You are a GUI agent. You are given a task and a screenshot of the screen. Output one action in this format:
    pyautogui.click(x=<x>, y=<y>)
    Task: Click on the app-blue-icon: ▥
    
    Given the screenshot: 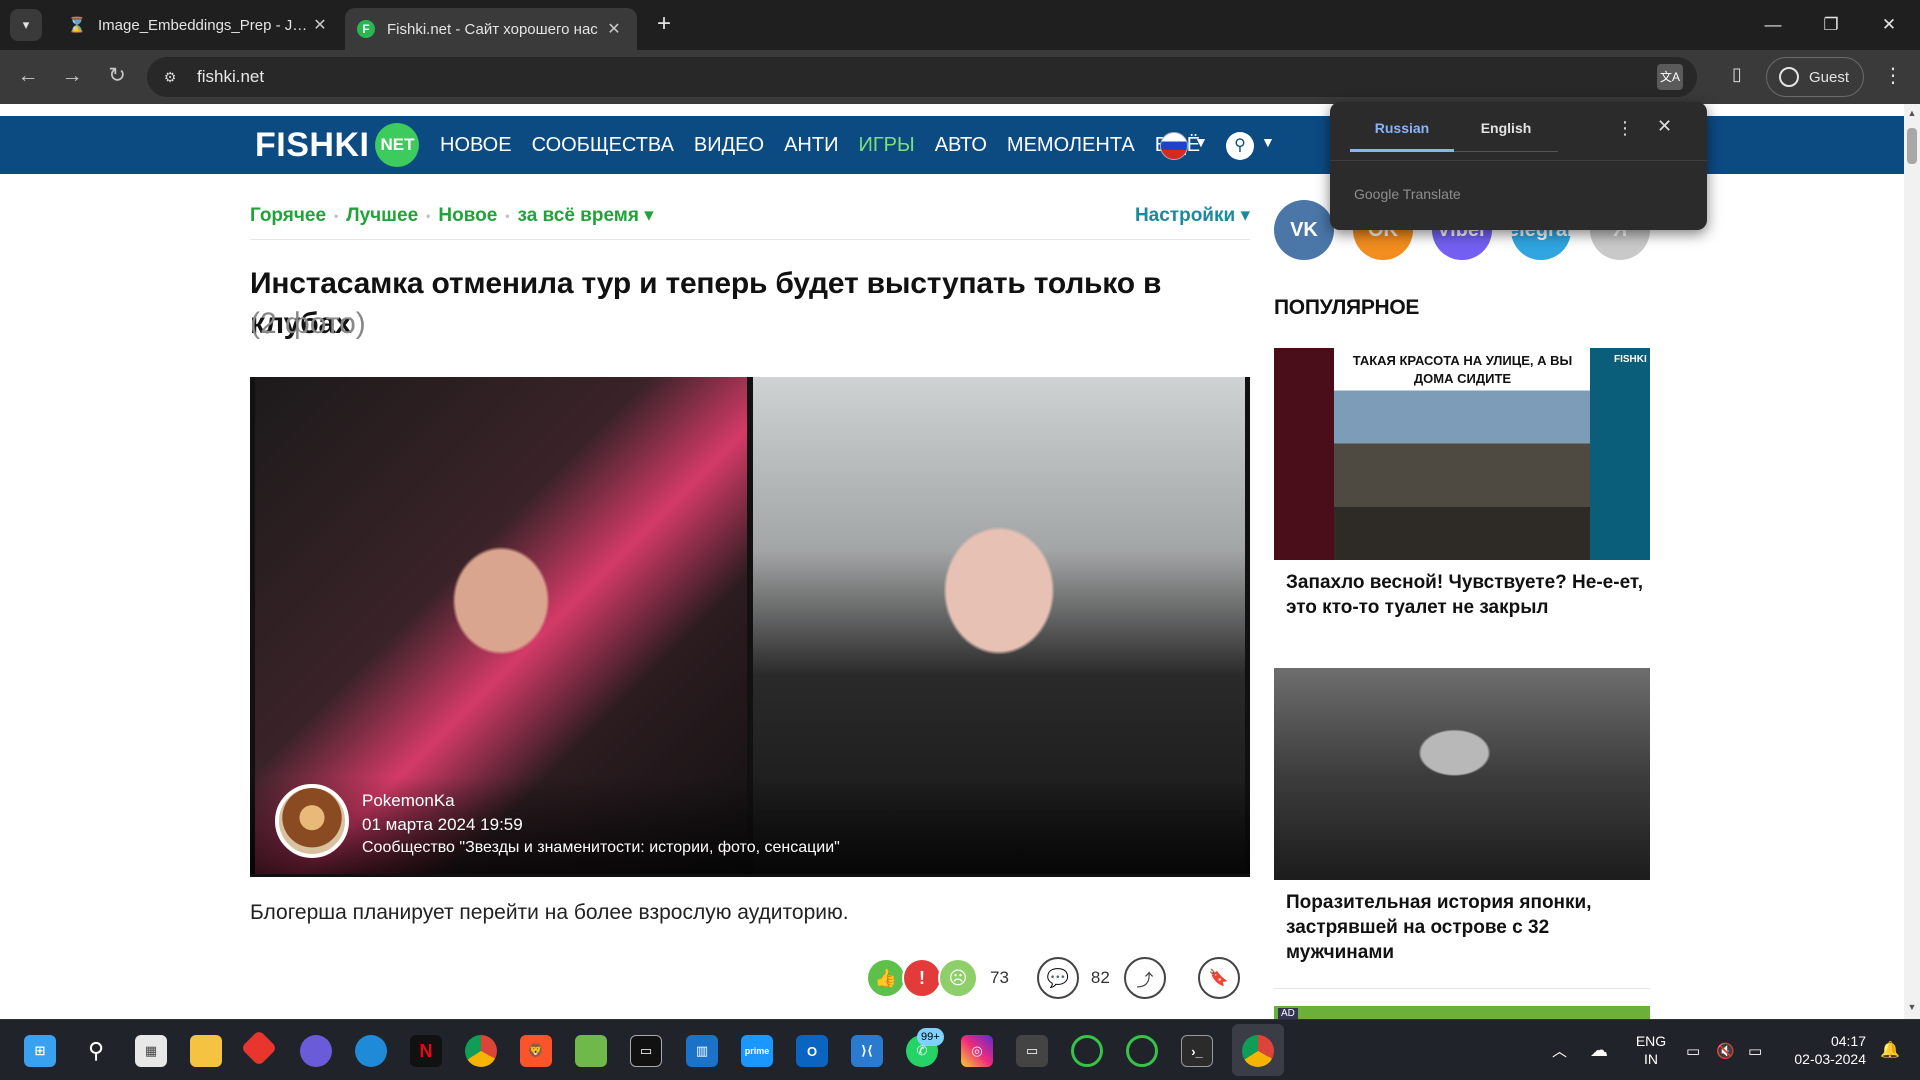 What is the action you would take?
    pyautogui.click(x=702, y=1051)
    